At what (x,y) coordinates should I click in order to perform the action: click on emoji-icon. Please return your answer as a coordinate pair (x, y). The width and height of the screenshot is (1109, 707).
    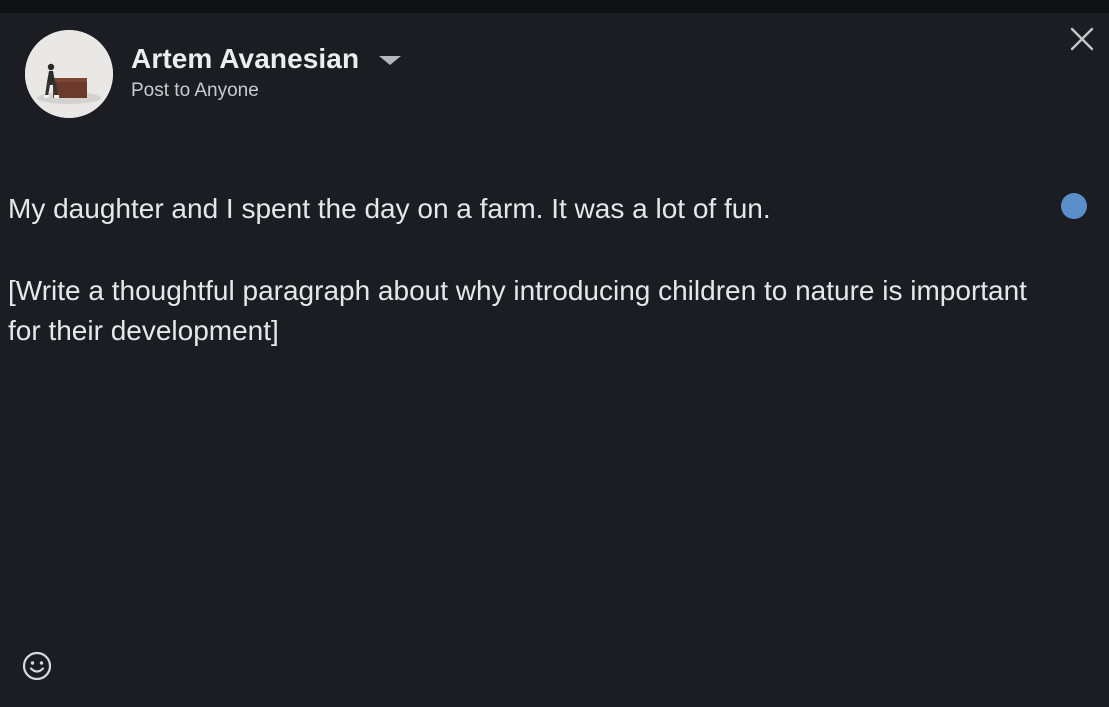
    Looking at the image, I should click on (37, 666).